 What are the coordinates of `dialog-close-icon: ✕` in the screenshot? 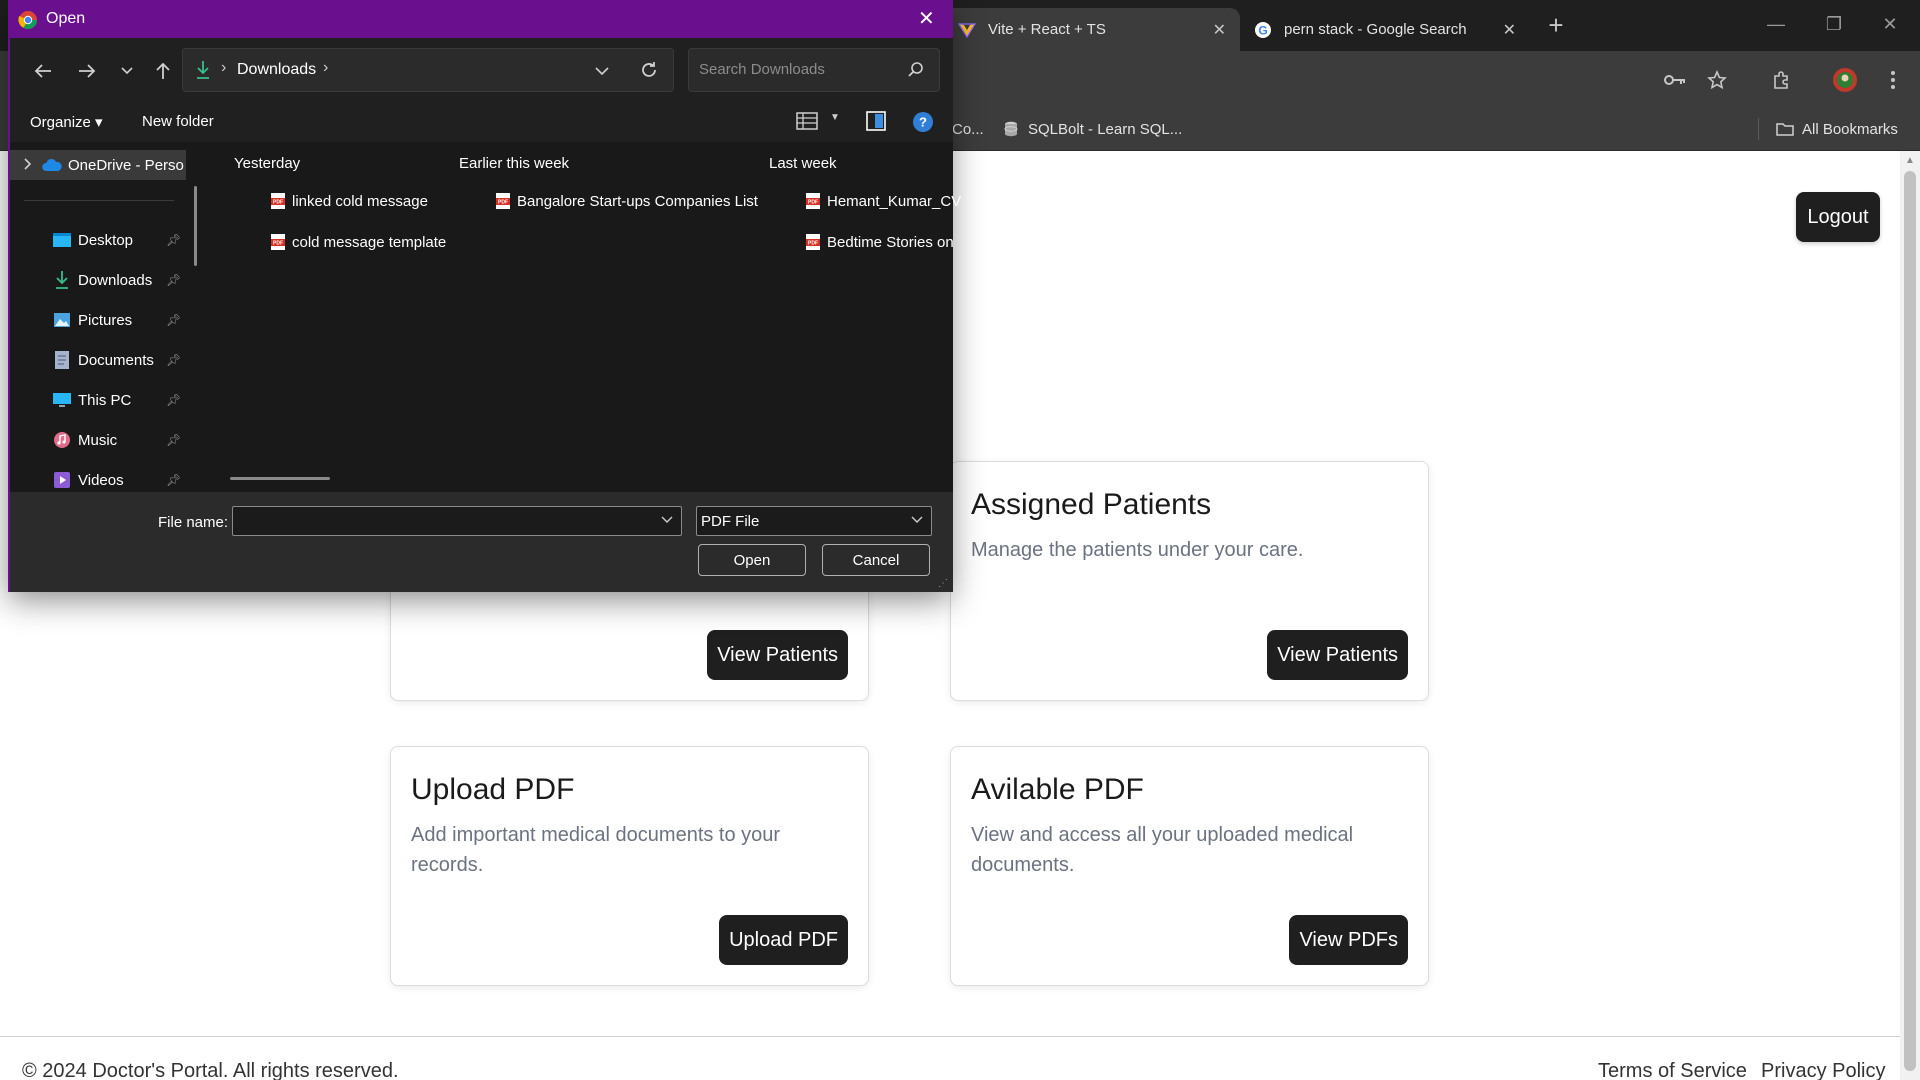 It's located at (926, 18).